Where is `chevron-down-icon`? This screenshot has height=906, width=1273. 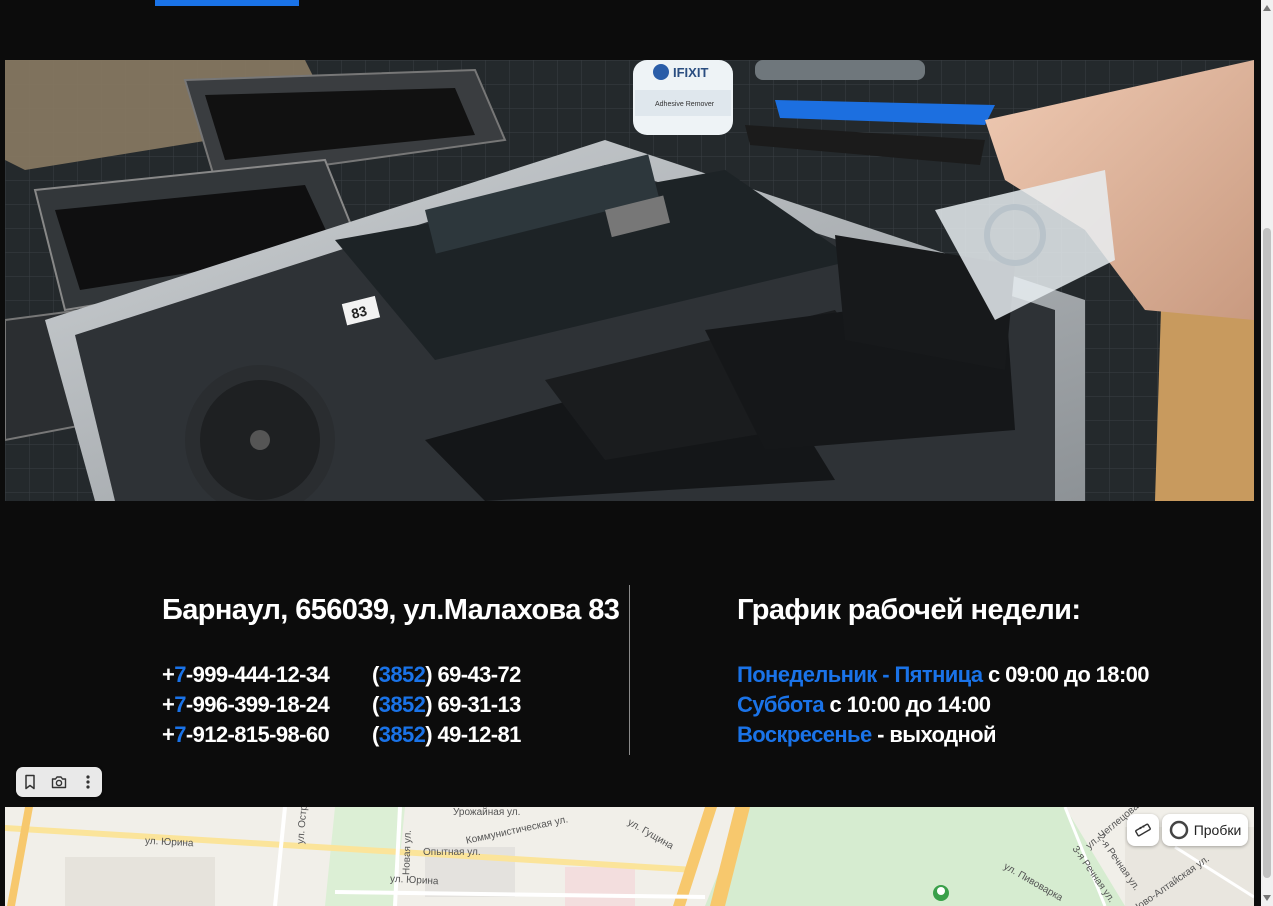
chevron-down-icon is located at coordinates (1267, 898).